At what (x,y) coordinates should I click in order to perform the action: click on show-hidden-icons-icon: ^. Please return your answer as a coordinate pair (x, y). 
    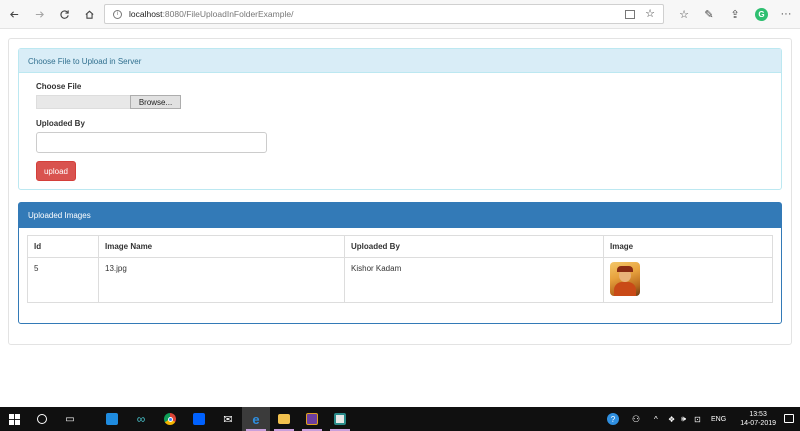
    Looking at the image, I should click on (656, 419).